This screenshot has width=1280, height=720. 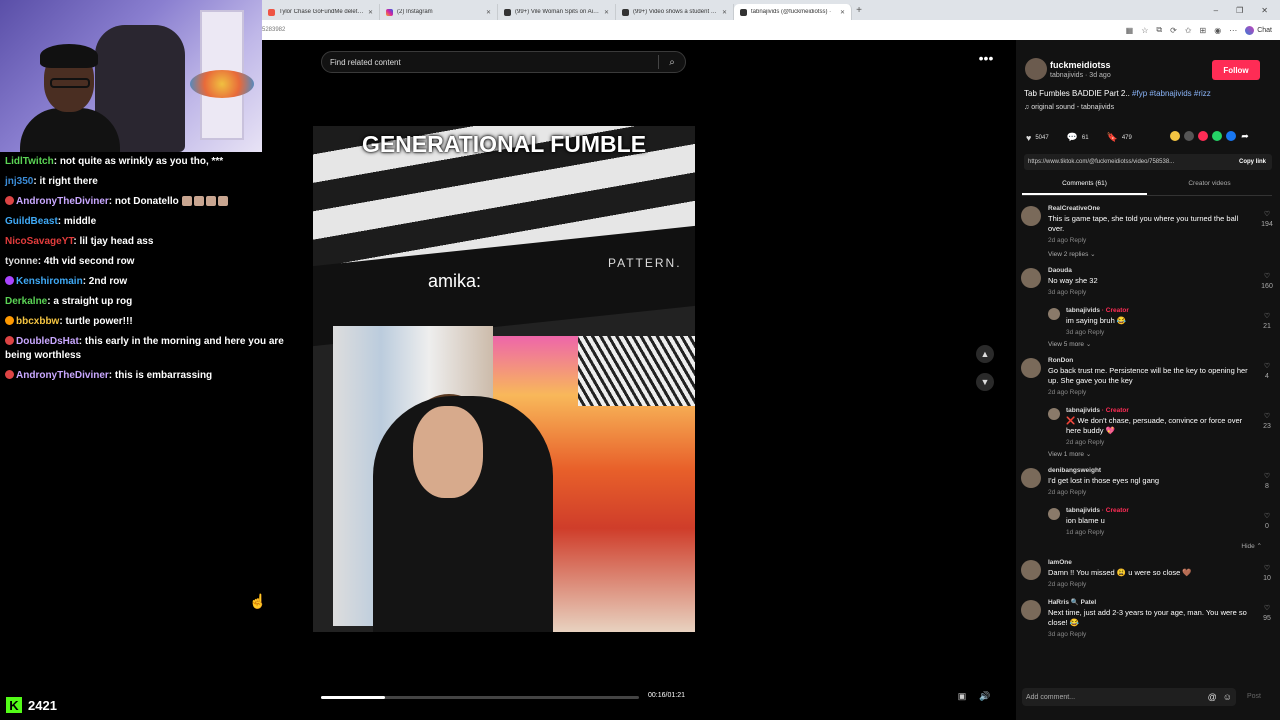 I want to click on post-username: fuckmeidiotss, so click(x=1080, y=65).